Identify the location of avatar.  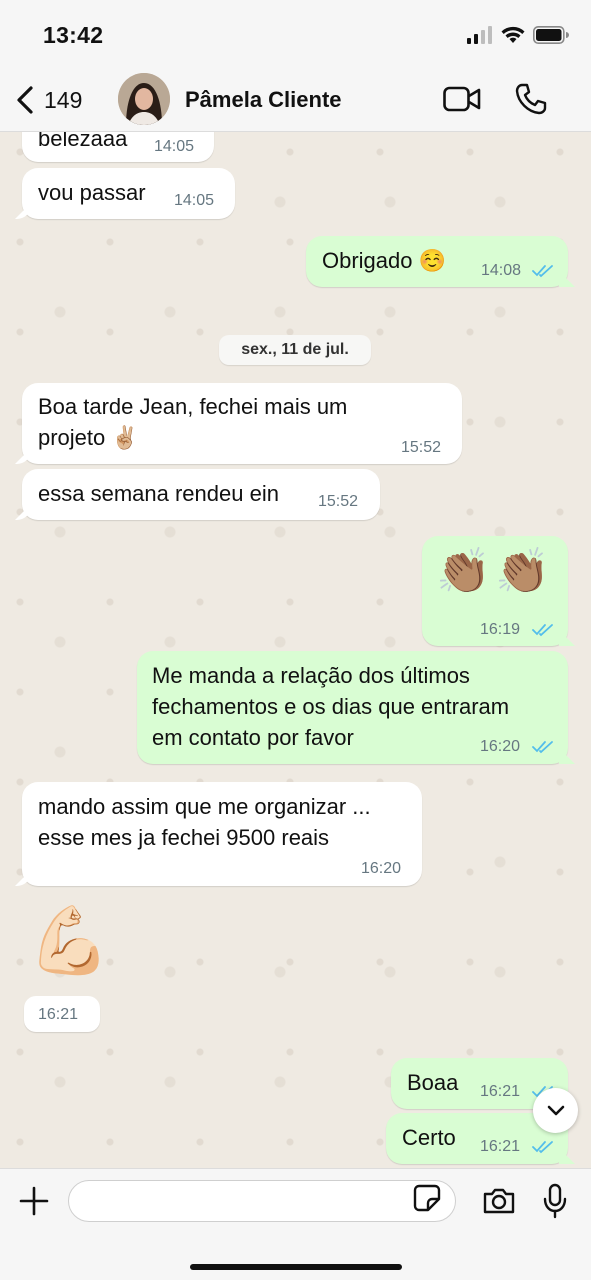
(144, 99).